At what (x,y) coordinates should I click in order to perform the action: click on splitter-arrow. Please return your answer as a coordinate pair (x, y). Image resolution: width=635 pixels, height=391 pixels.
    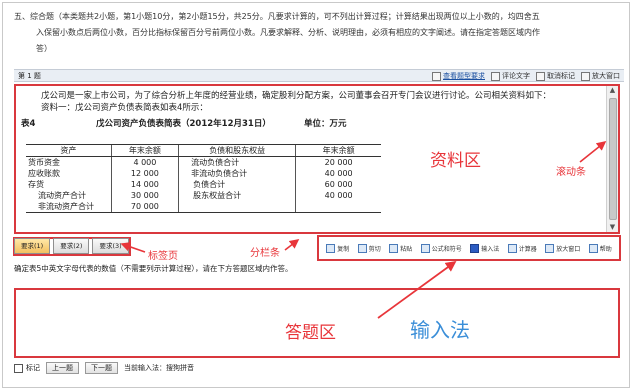
    Looking at the image, I should click on (292, 245).